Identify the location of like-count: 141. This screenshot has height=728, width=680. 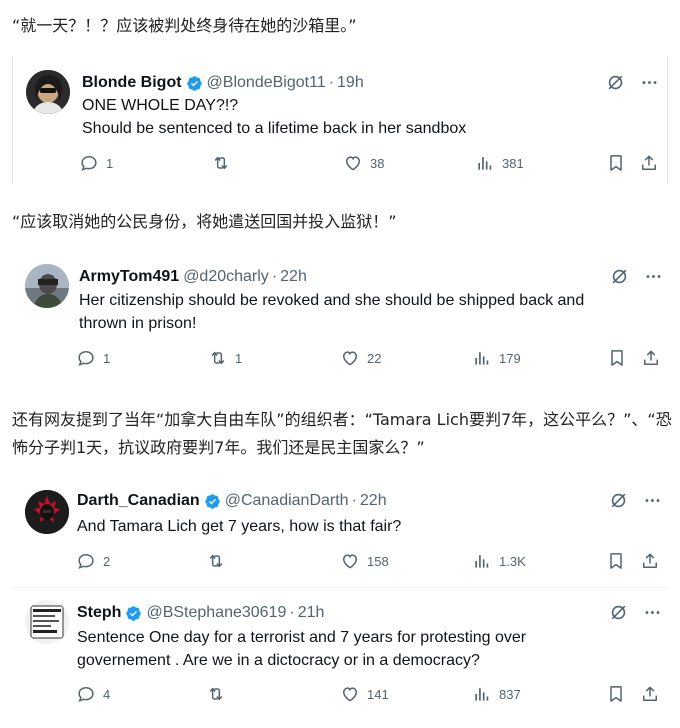
(378, 694).